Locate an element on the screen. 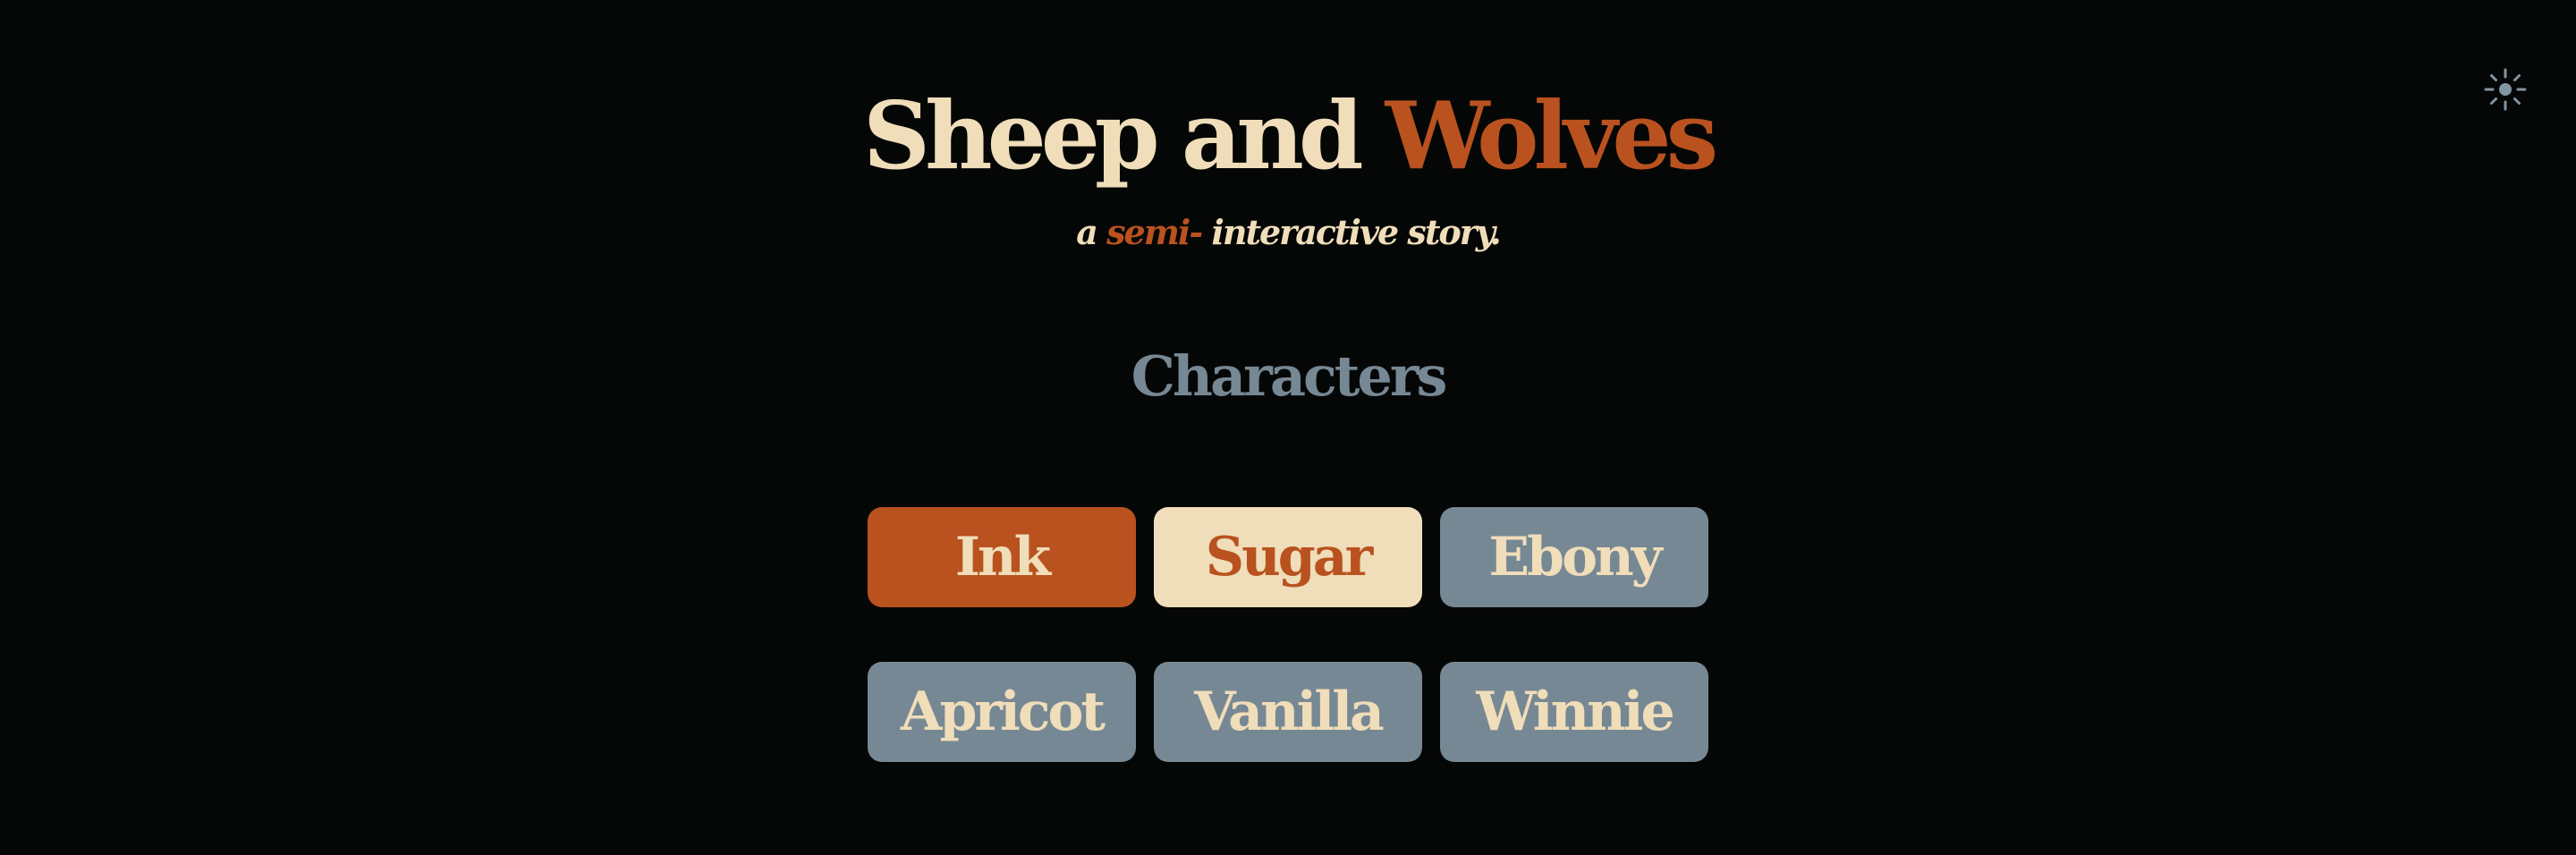 The height and width of the screenshot is (855, 2576). character-button-apricot: Apricot is located at coordinates (1002, 712).